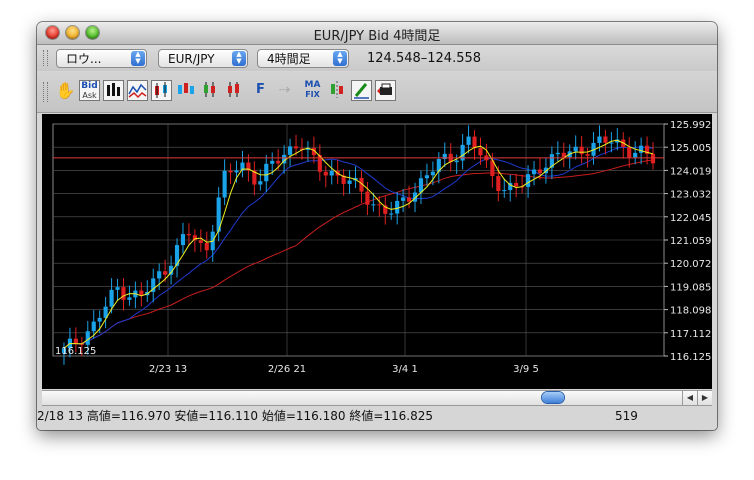 The height and width of the screenshot is (480, 754). What do you see at coordinates (233, 90) in the screenshot?
I see `candle-type-4-icon` at bounding box center [233, 90].